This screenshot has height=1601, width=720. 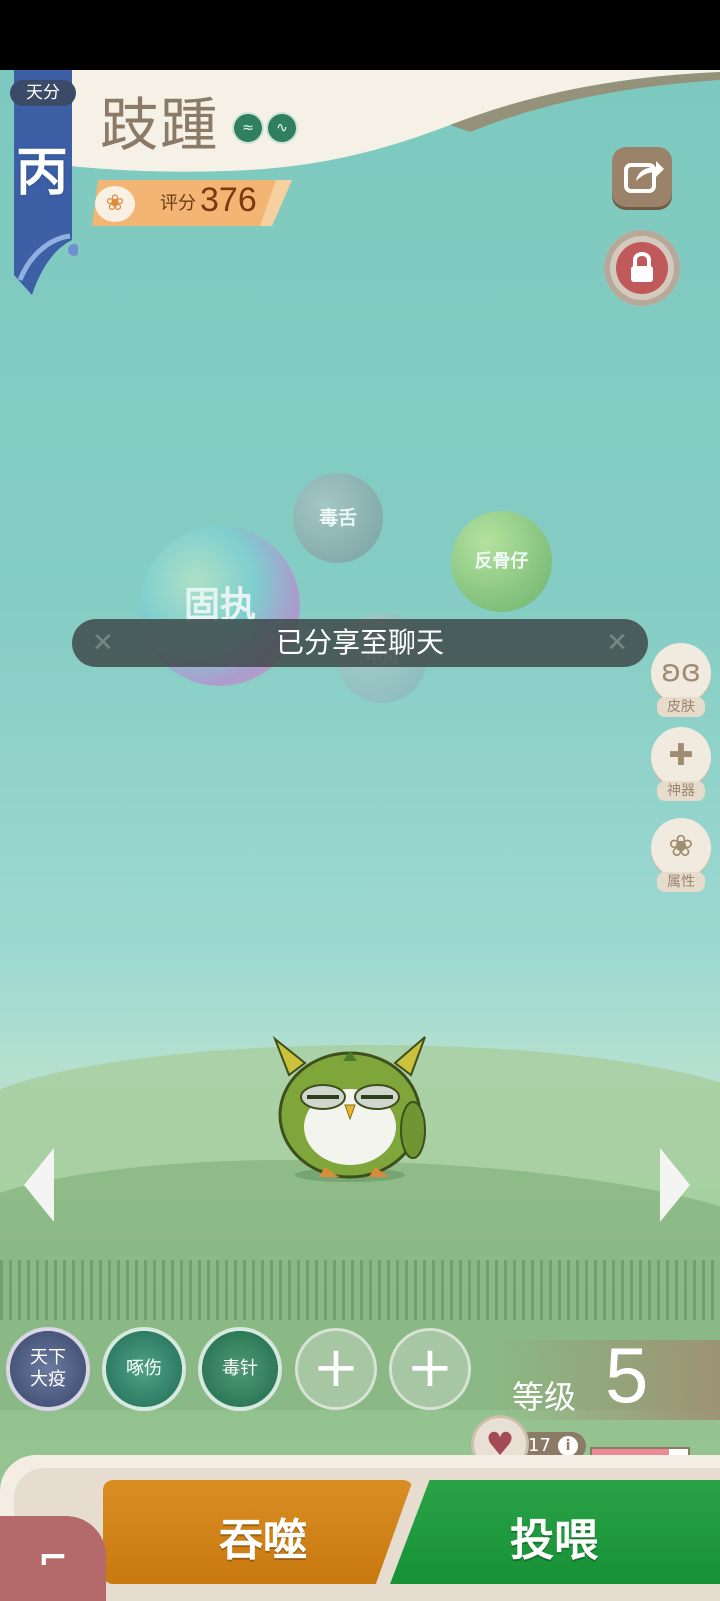 I want to click on toast-ornament-left-icon: ✕, so click(x=103, y=643).